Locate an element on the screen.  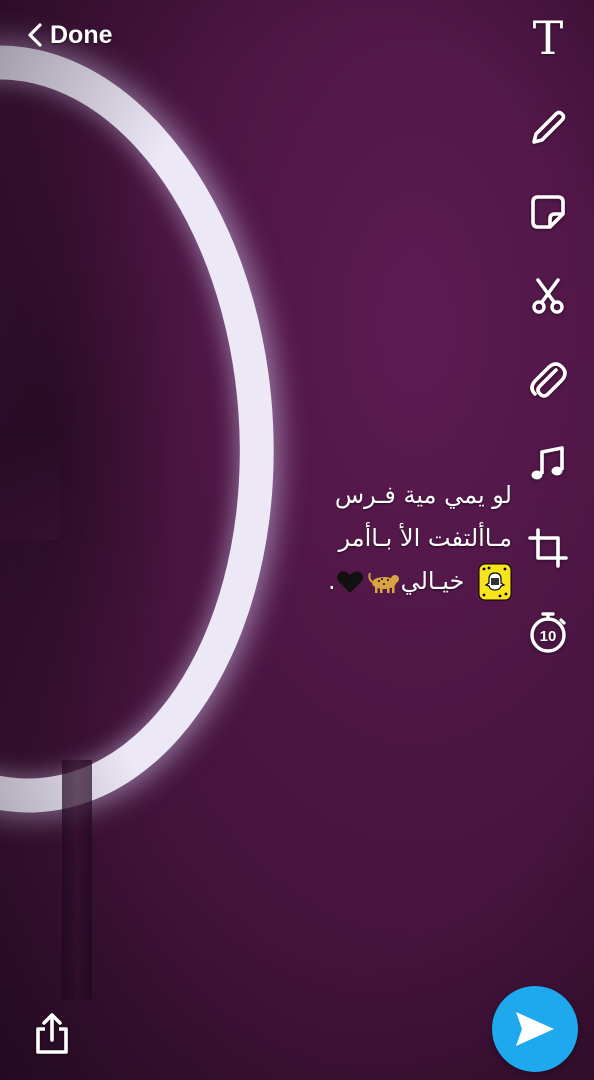
share-button is located at coordinates (52, 1034).